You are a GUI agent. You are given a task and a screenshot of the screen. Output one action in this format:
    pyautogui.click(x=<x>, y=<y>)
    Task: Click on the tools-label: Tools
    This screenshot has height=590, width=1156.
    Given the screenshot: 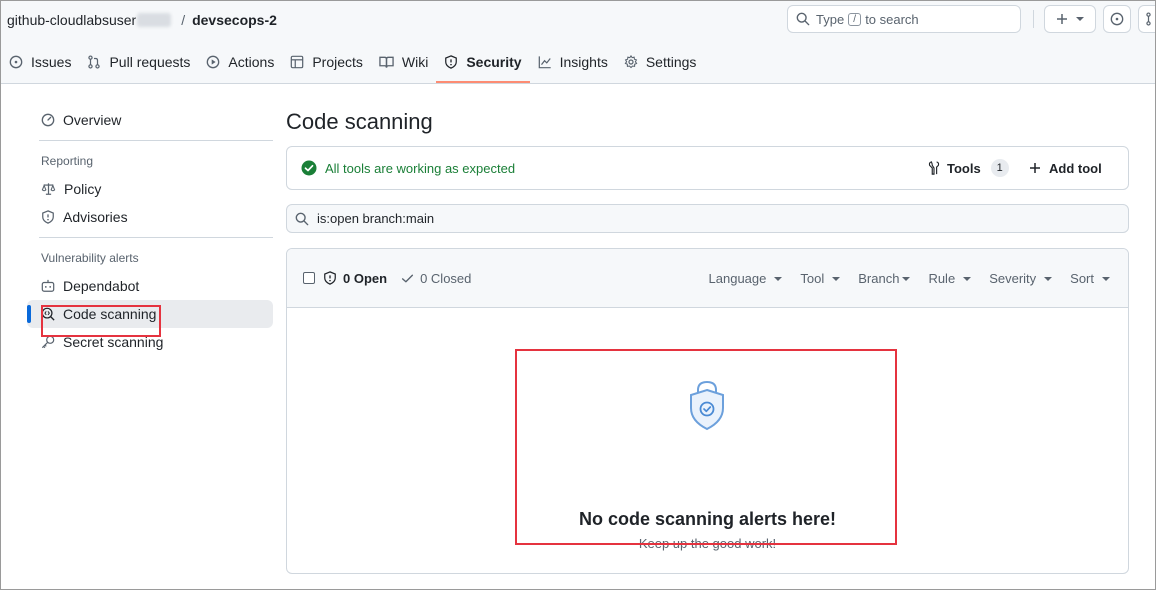 What is the action you would take?
    pyautogui.click(x=964, y=168)
    